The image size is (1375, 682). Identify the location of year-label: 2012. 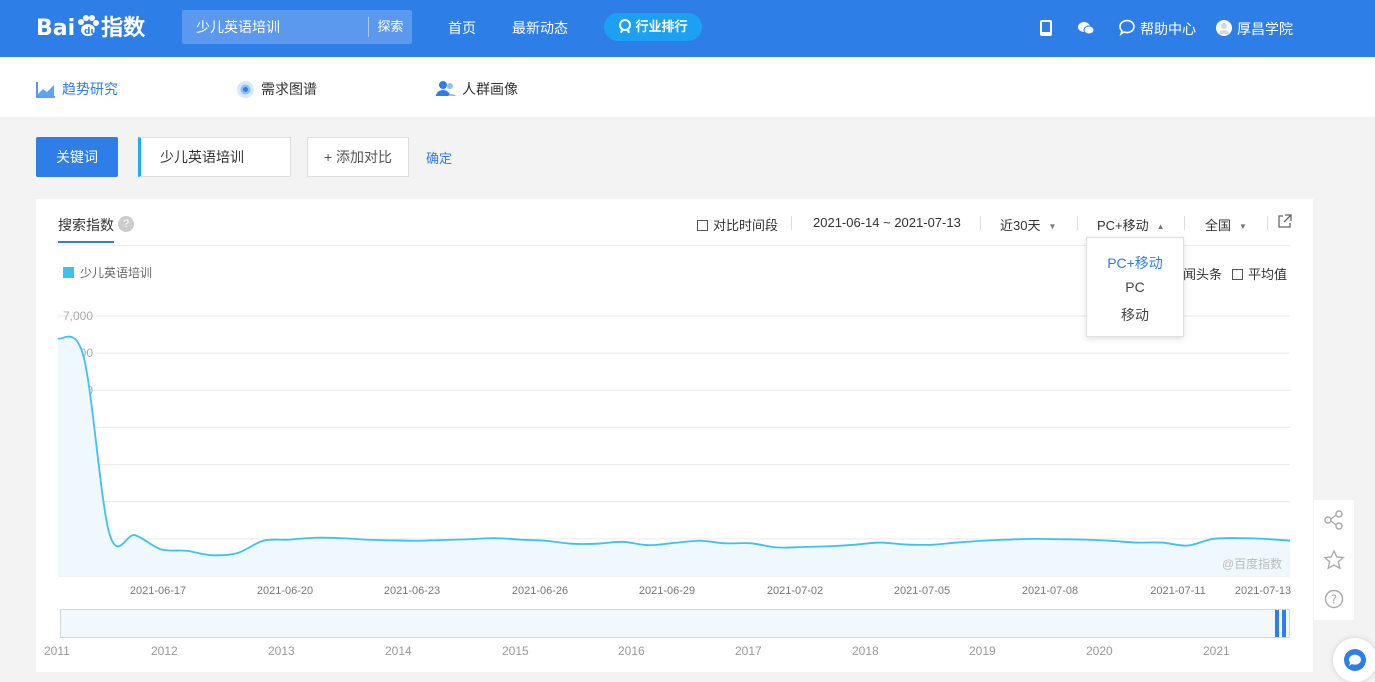
(164, 651).